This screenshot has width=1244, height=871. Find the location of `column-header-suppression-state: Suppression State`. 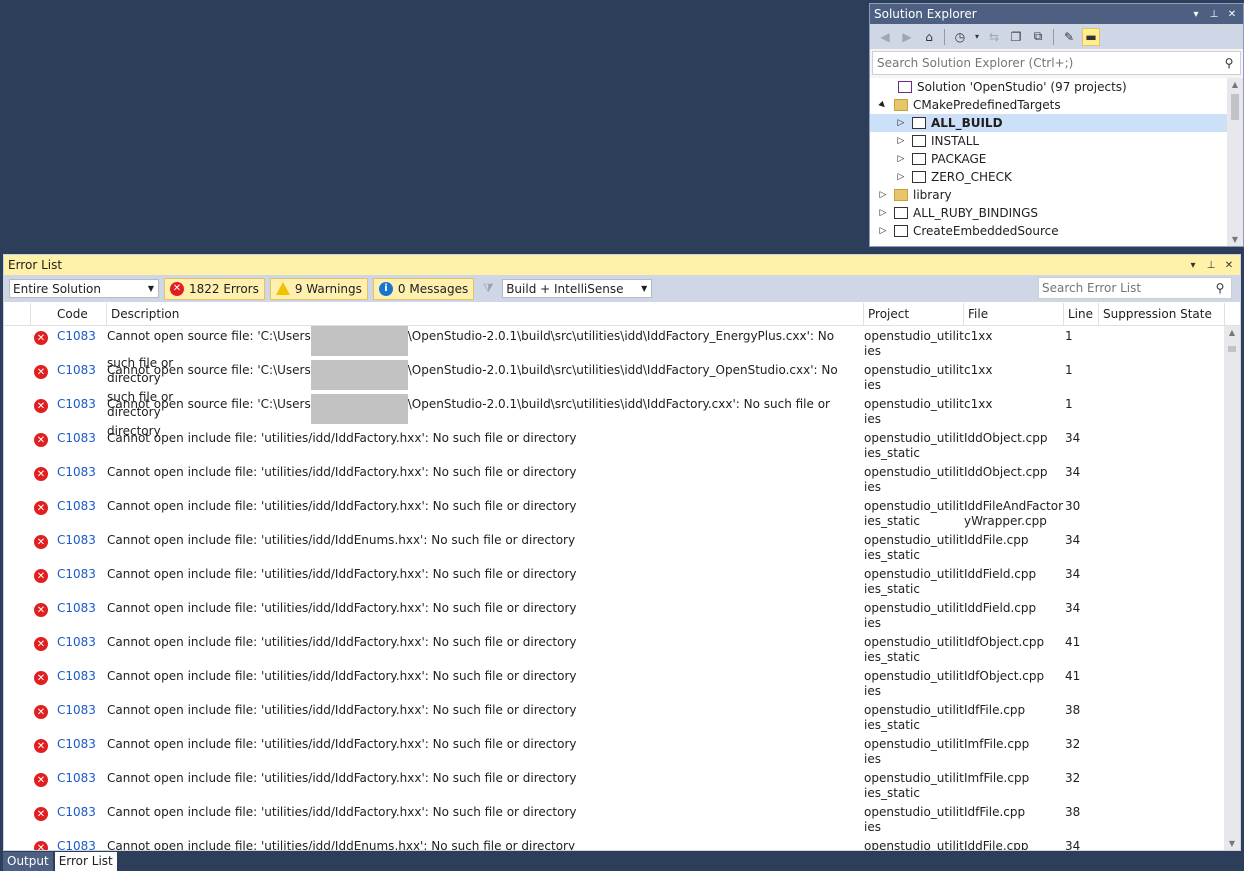

column-header-suppression-state: Suppression State is located at coordinates (1162, 314).